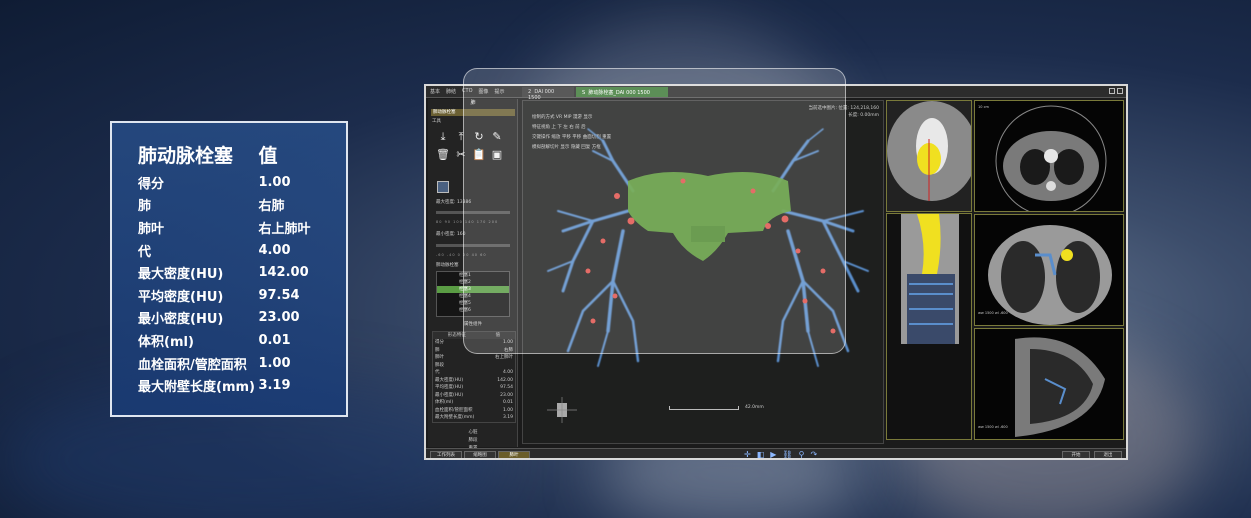 Image resolution: width=1251 pixels, height=518 pixels. I want to click on info-row: 肺 右肺, so click(235, 205).